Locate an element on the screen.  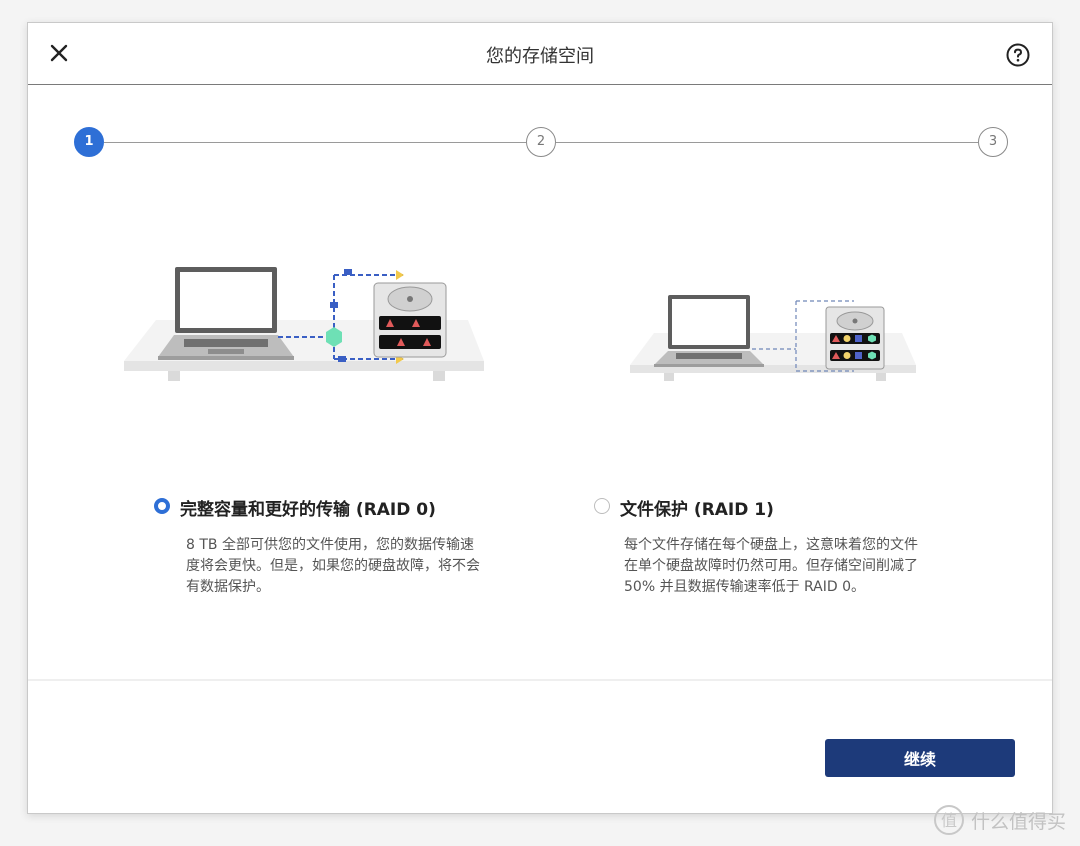
step-2: 2 is located at coordinates (541, 142).